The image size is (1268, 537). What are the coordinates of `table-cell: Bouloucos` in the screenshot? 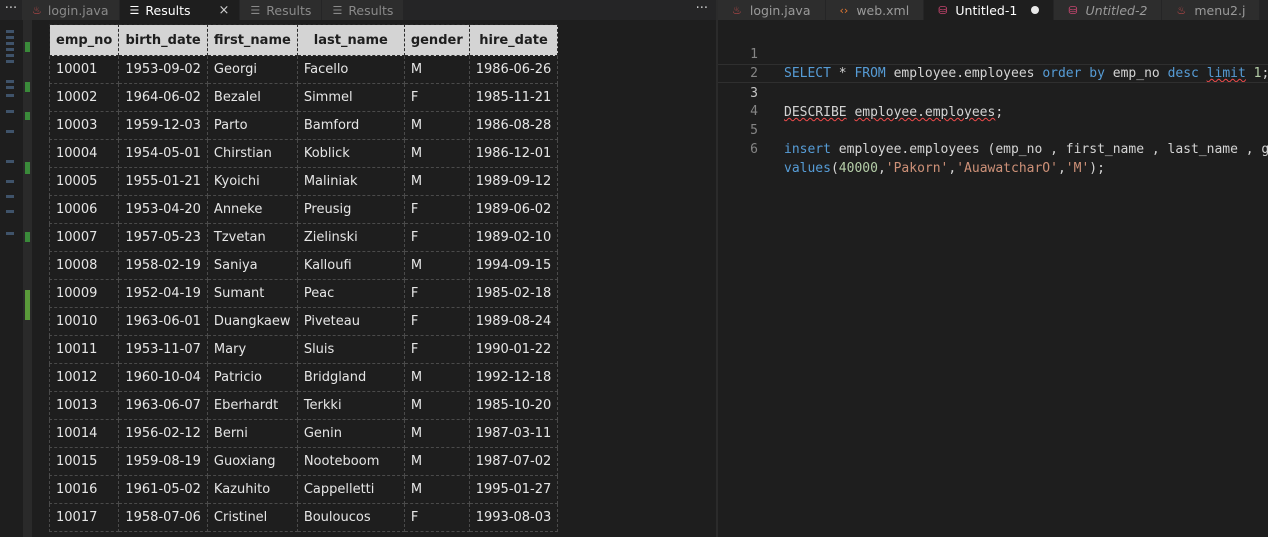 It's located at (350, 517).